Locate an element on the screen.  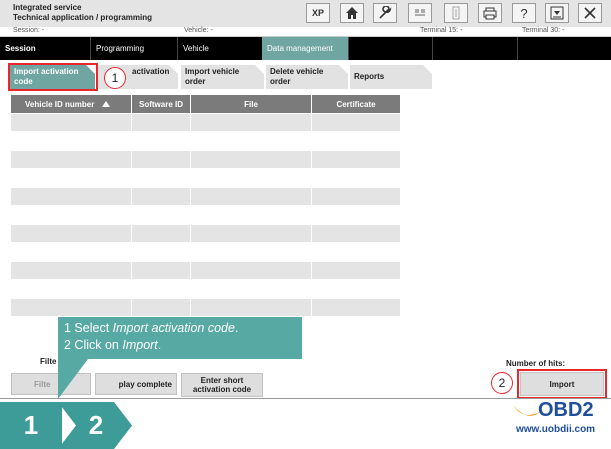
xp-button: XP is located at coordinates (318, 13).